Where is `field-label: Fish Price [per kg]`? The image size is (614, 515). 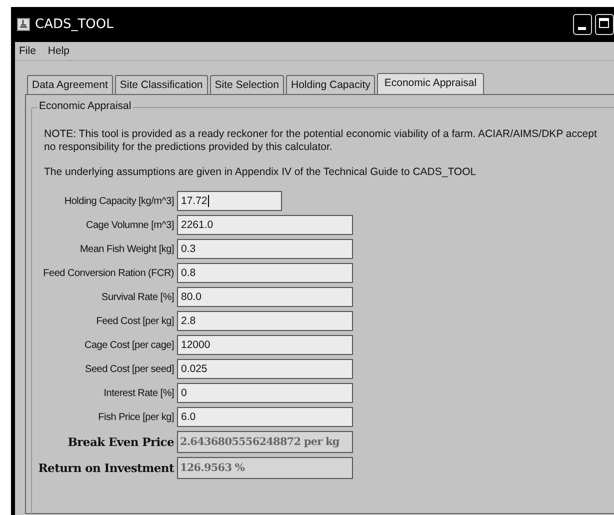
field-label: Fish Price [per kg] is located at coordinates (135, 417).